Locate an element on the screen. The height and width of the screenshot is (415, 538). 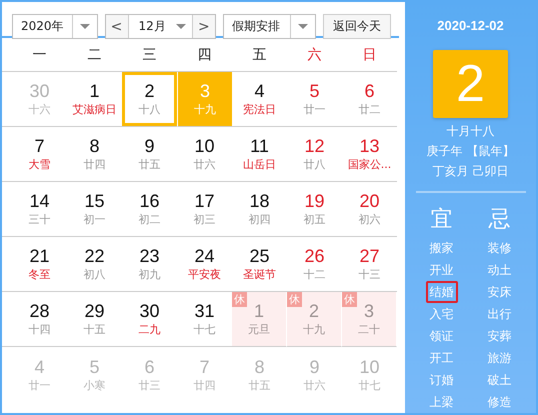
day-cell: 23 初九 is located at coordinates (149, 264).